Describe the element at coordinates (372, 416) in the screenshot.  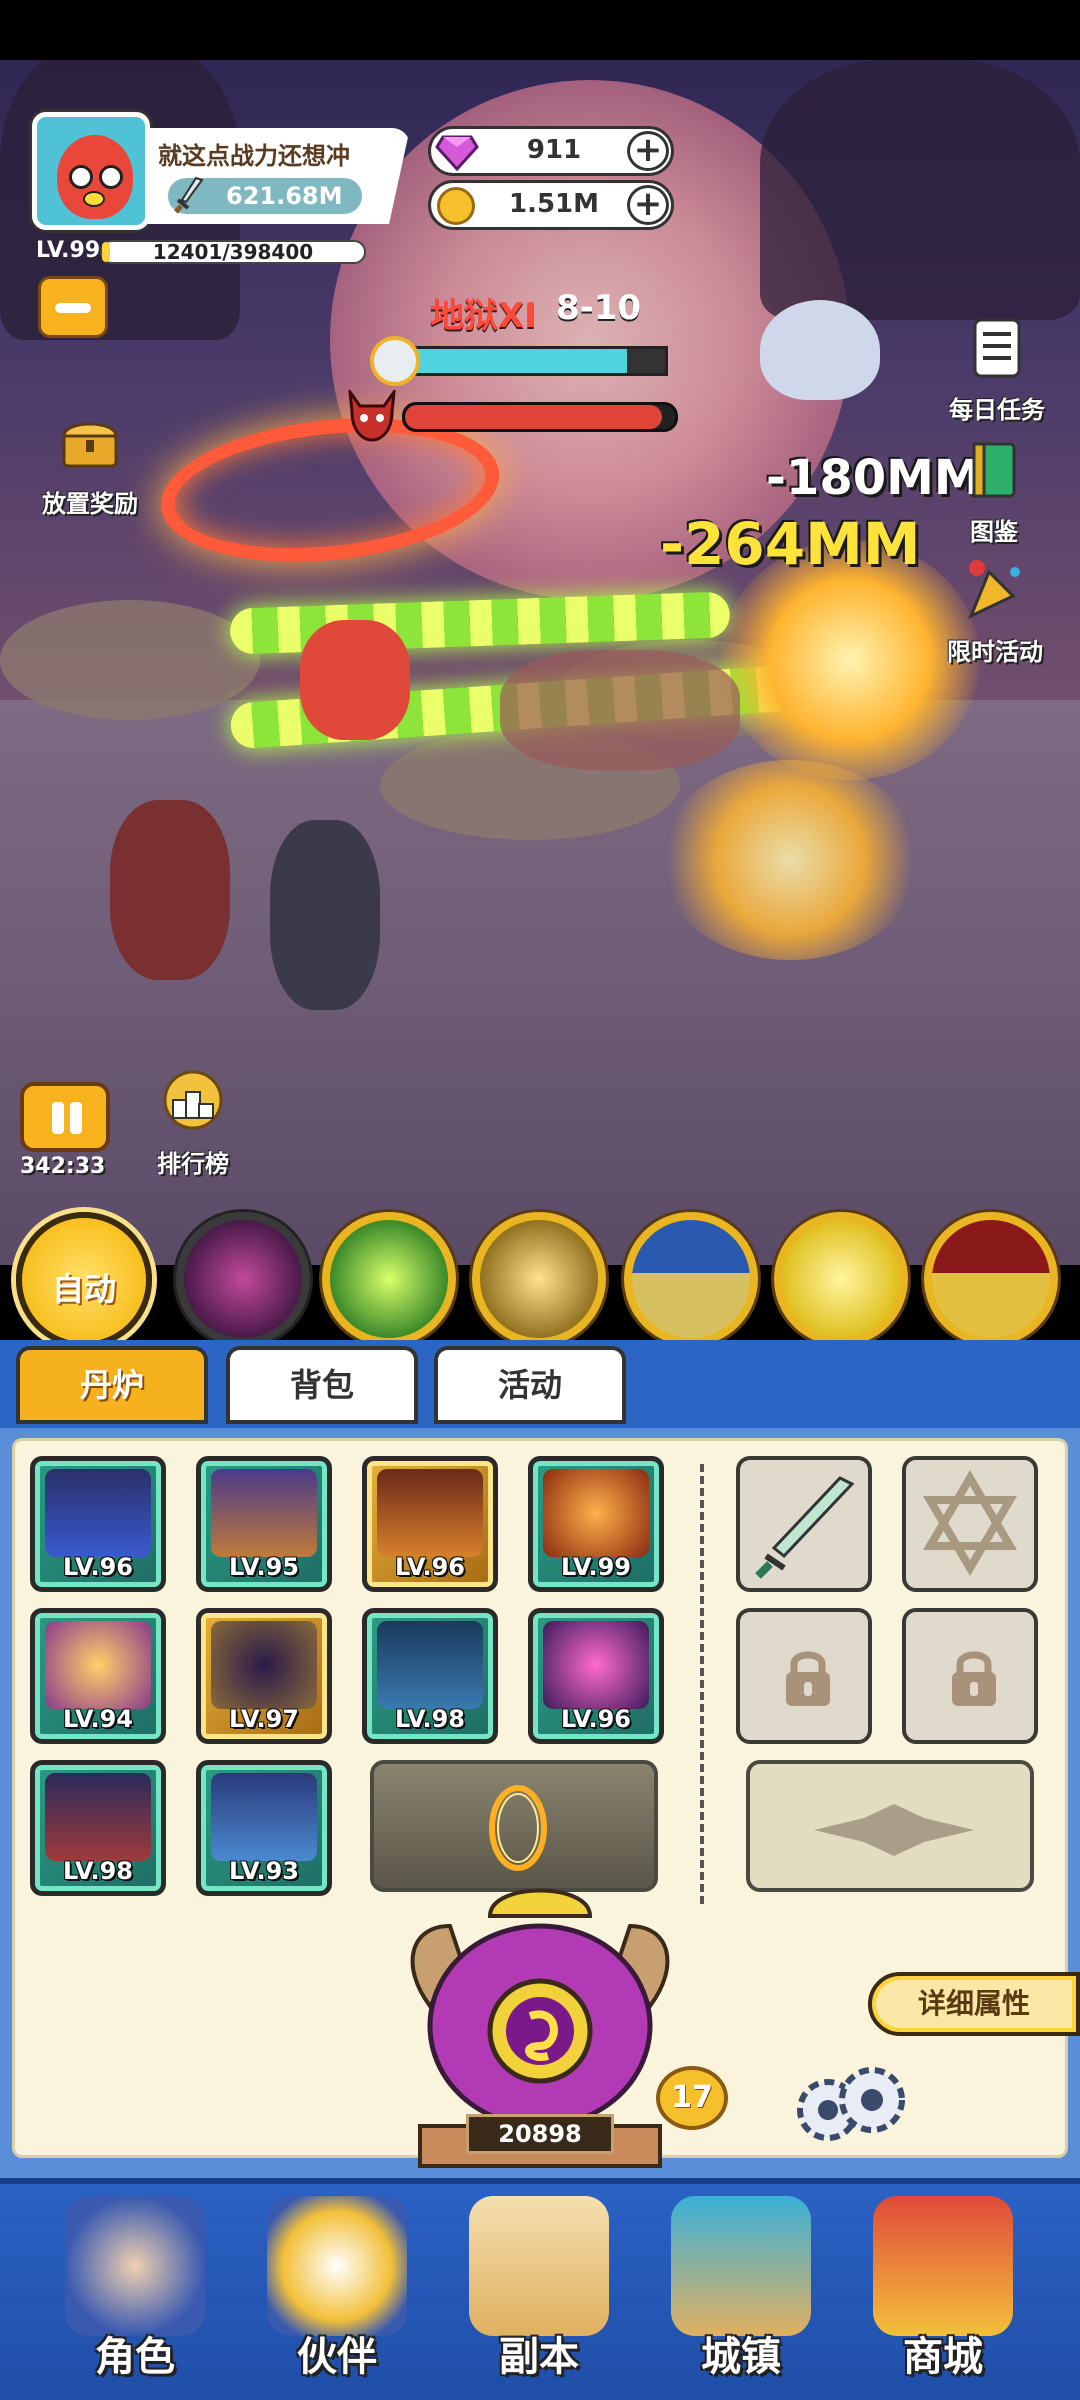
I see `boss-demon-icon` at that location.